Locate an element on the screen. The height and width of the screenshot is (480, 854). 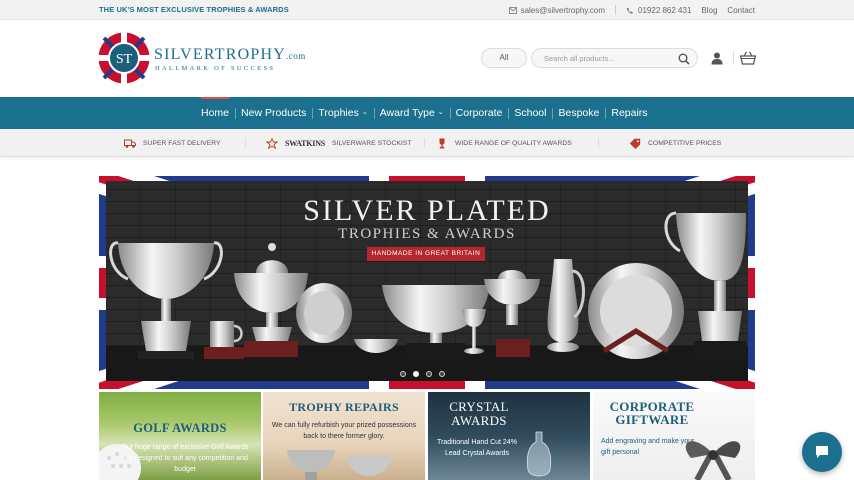
hero-title: SILVER PLATED is located at coordinates (427, 210).